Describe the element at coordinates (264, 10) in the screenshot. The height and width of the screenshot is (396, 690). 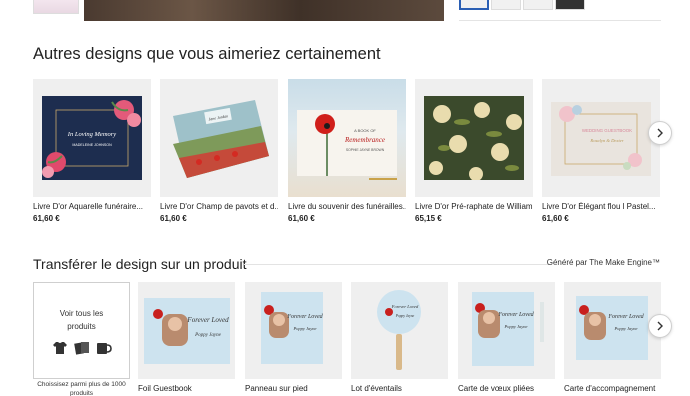
I see `hero-image-strip` at that location.